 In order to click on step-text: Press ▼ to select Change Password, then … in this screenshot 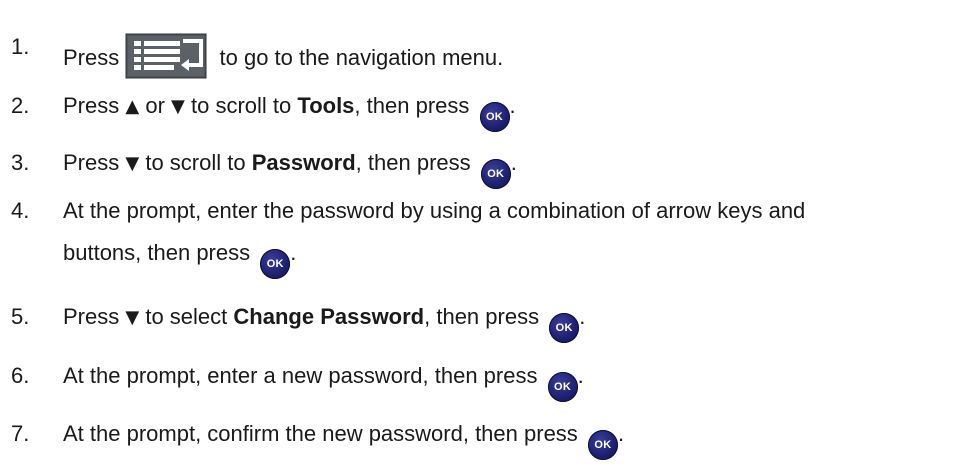, I will do `click(324, 323)`.